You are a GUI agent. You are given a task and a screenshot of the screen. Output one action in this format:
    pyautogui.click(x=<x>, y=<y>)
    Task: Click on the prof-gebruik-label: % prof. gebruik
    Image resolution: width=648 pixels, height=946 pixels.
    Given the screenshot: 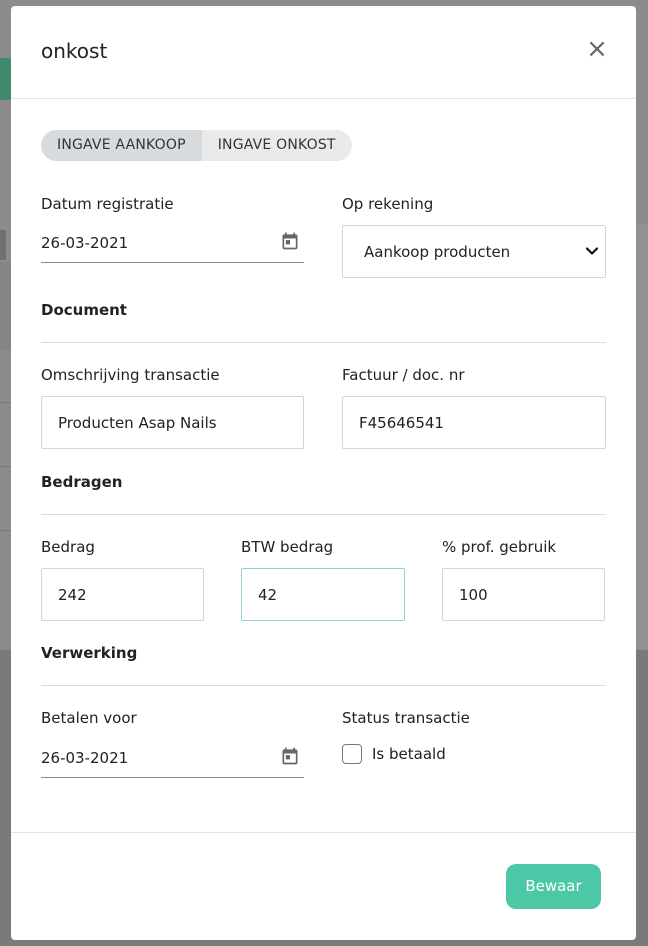 What is the action you would take?
    pyautogui.click(x=499, y=547)
    